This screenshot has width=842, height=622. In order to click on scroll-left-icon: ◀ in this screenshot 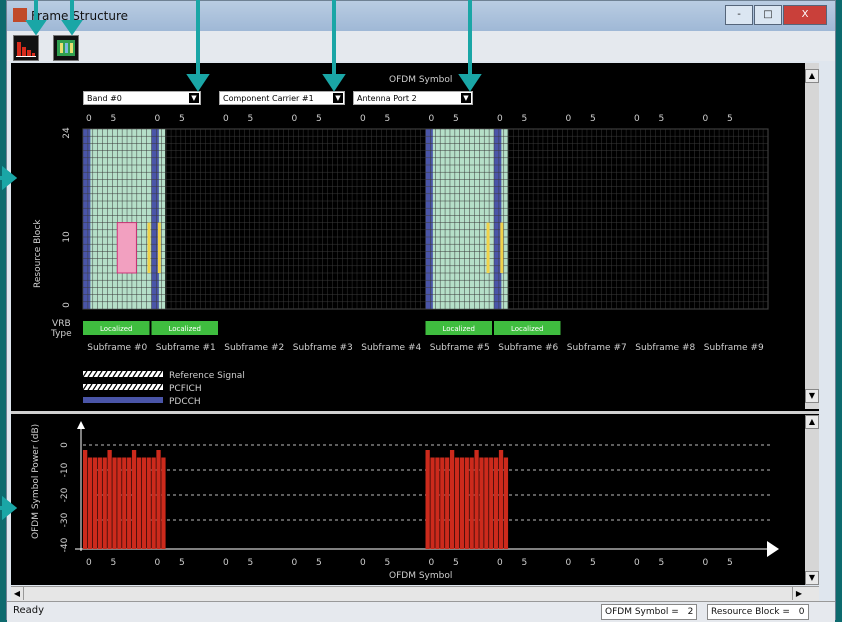, I will do `click(17, 593)`.